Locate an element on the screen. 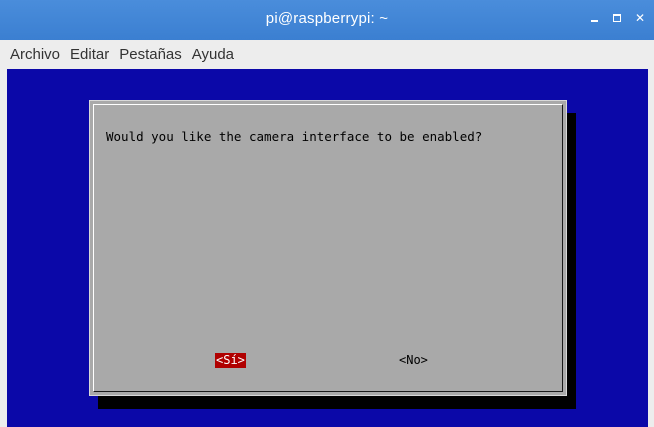  menu-bar: Archivo Editar Pestañas Ayuda is located at coordinates (327, 54).